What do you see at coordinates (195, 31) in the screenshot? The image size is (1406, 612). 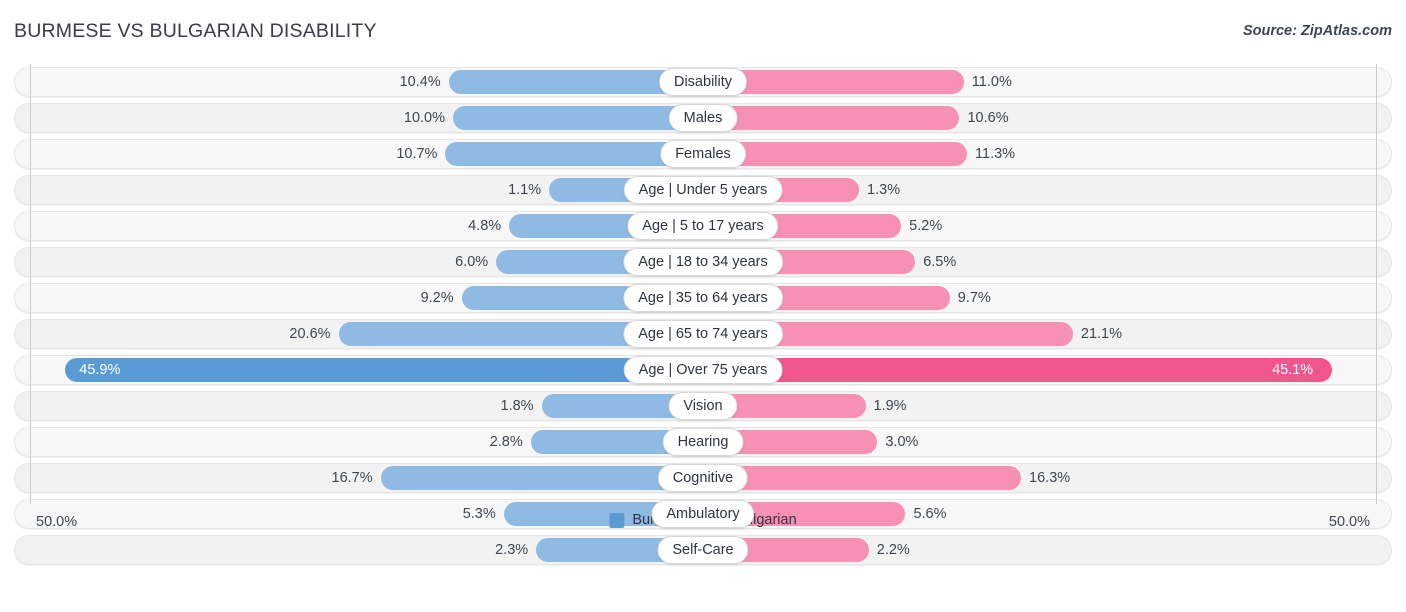 I see `page-title: BURMESE VS BULGARIAN DISABILITY` at bounding box center [195, 31].